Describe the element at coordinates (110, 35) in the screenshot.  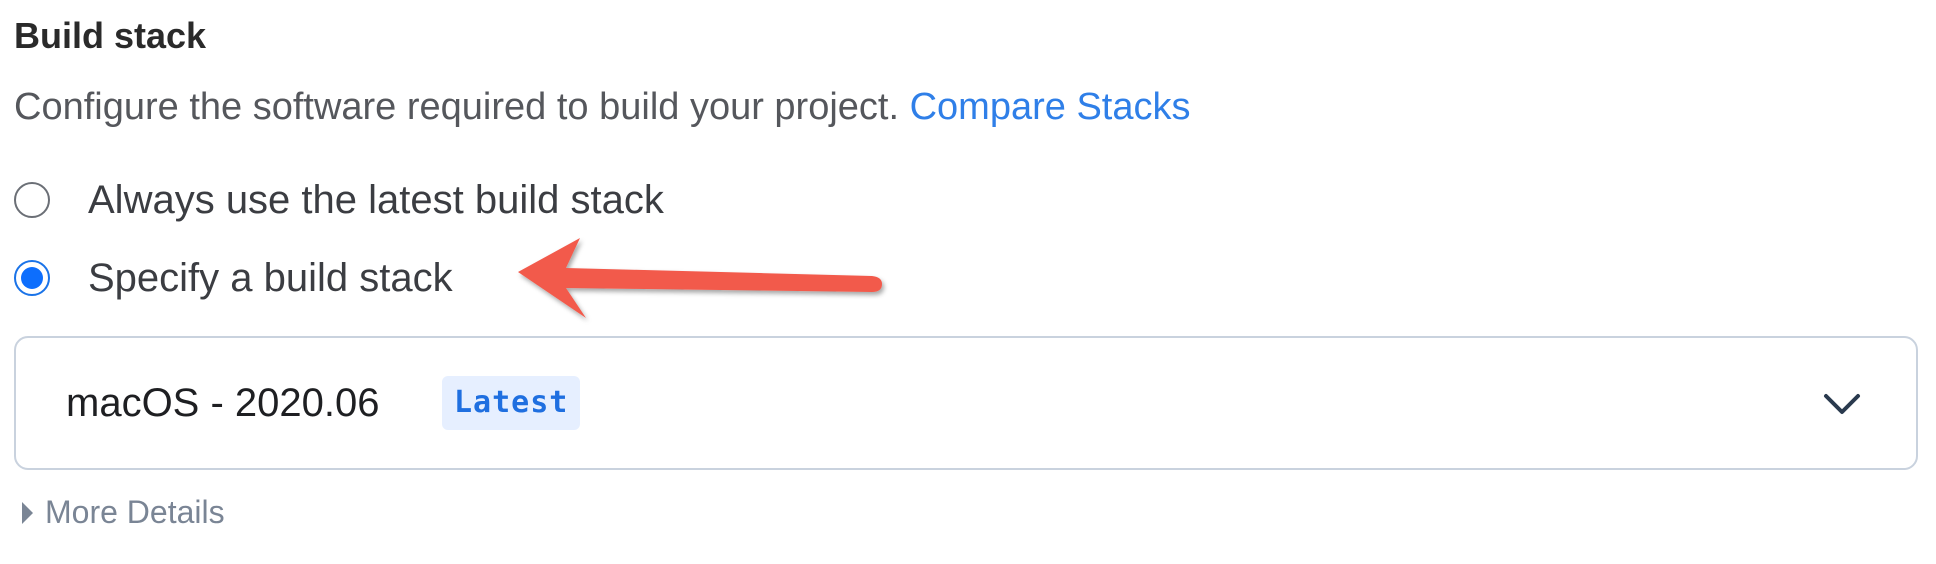
I see `section-title: Build stack` at that location.